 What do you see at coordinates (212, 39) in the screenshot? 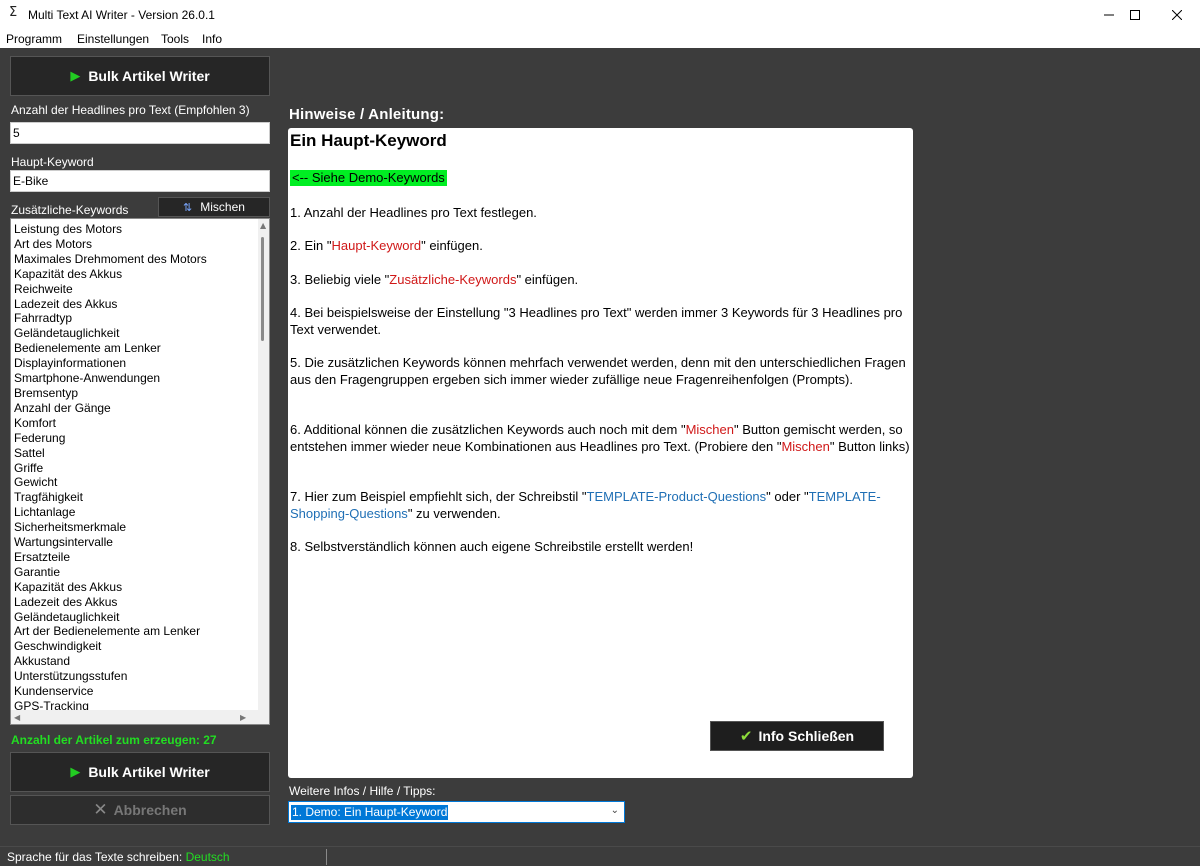
I see `menu-info: Info` at bounding box center [212, 39].